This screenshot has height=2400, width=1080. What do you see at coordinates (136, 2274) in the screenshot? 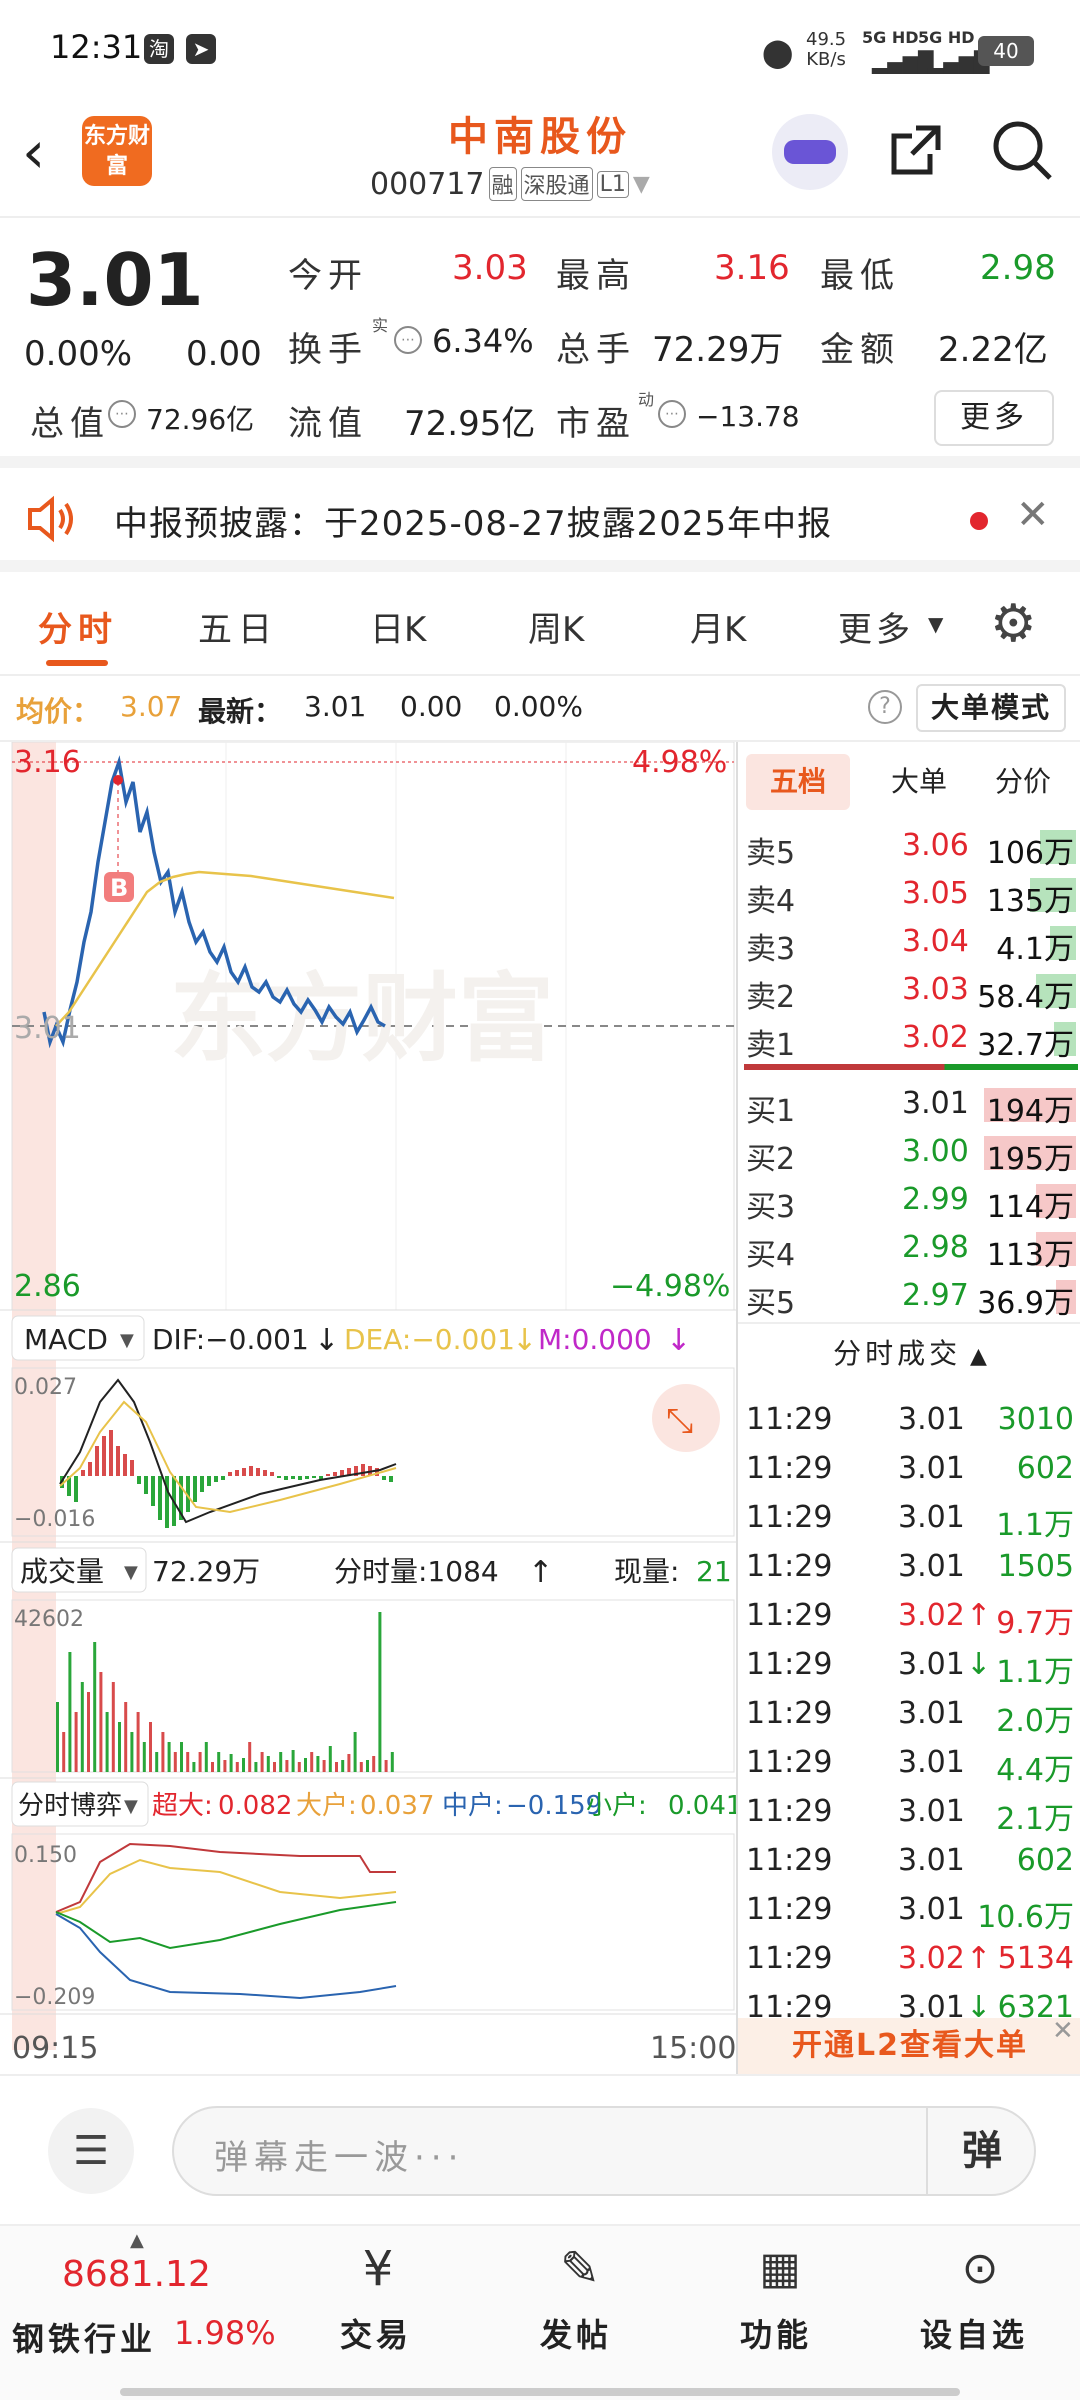
I see `index-value: 8681.12` at bounding box center [136, 2274].